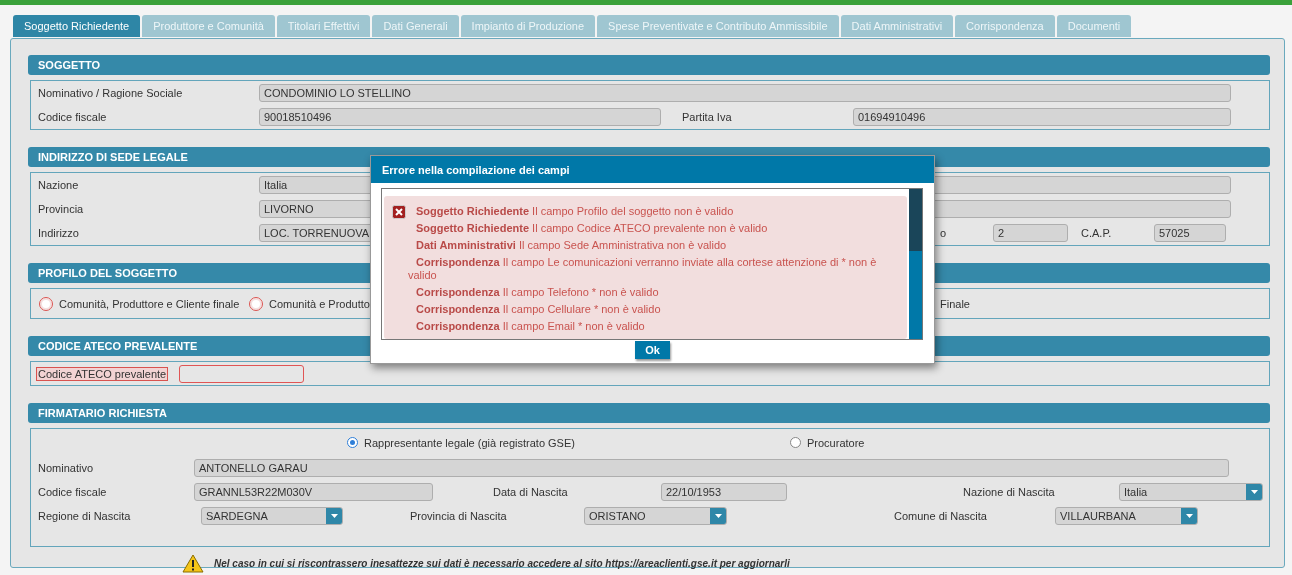 The height and width of the screenshot is (575, 1292). I want to click on error-message: Corrispondenza Il campo Telefono * non è valido, so click(537, 293).